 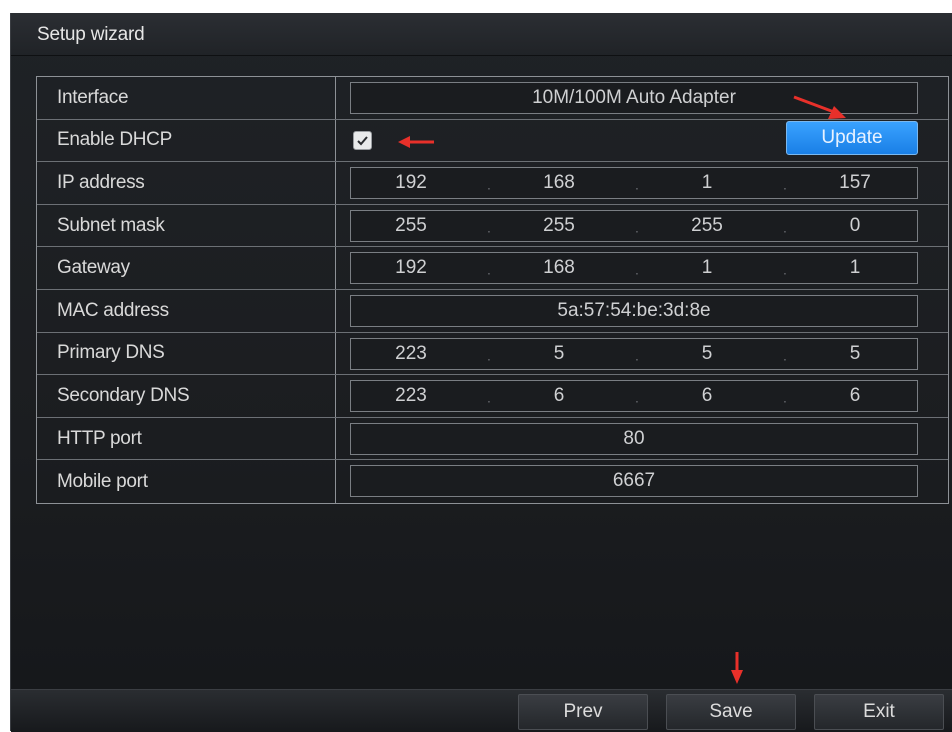 I want to click on label-cell: Primary DNS, so click(x=186, y=353).